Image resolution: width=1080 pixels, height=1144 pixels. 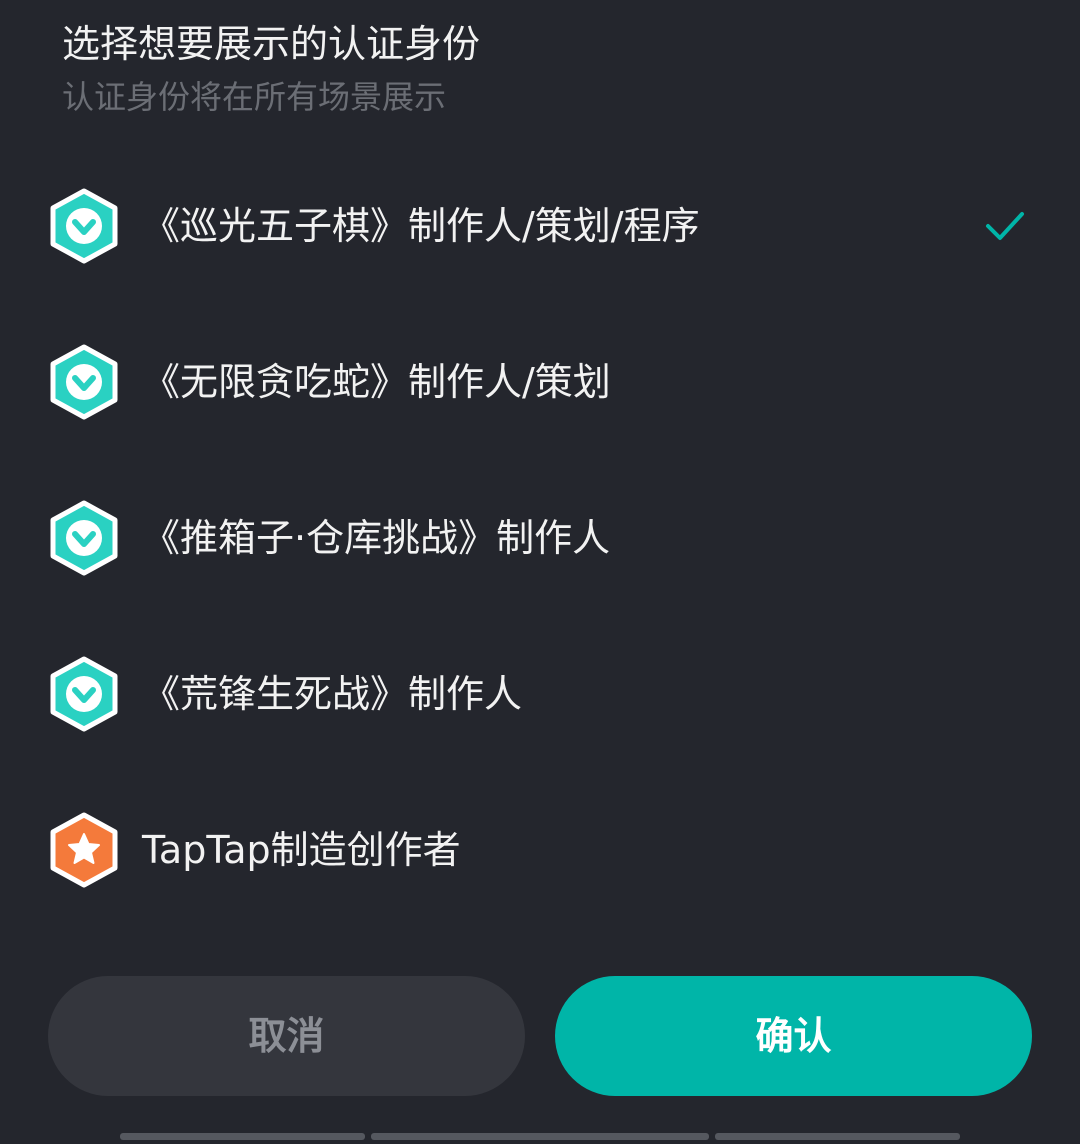 What do you see at coordinates (332, 694) in the screenshot?
I see `identity-label: 《荒锋生死战》制作人` at bounding box center [332, 694].